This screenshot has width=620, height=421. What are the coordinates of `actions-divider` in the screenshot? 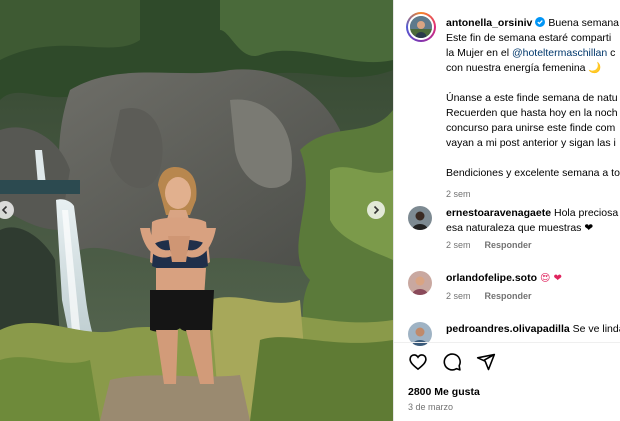 It's located at (507, 342).